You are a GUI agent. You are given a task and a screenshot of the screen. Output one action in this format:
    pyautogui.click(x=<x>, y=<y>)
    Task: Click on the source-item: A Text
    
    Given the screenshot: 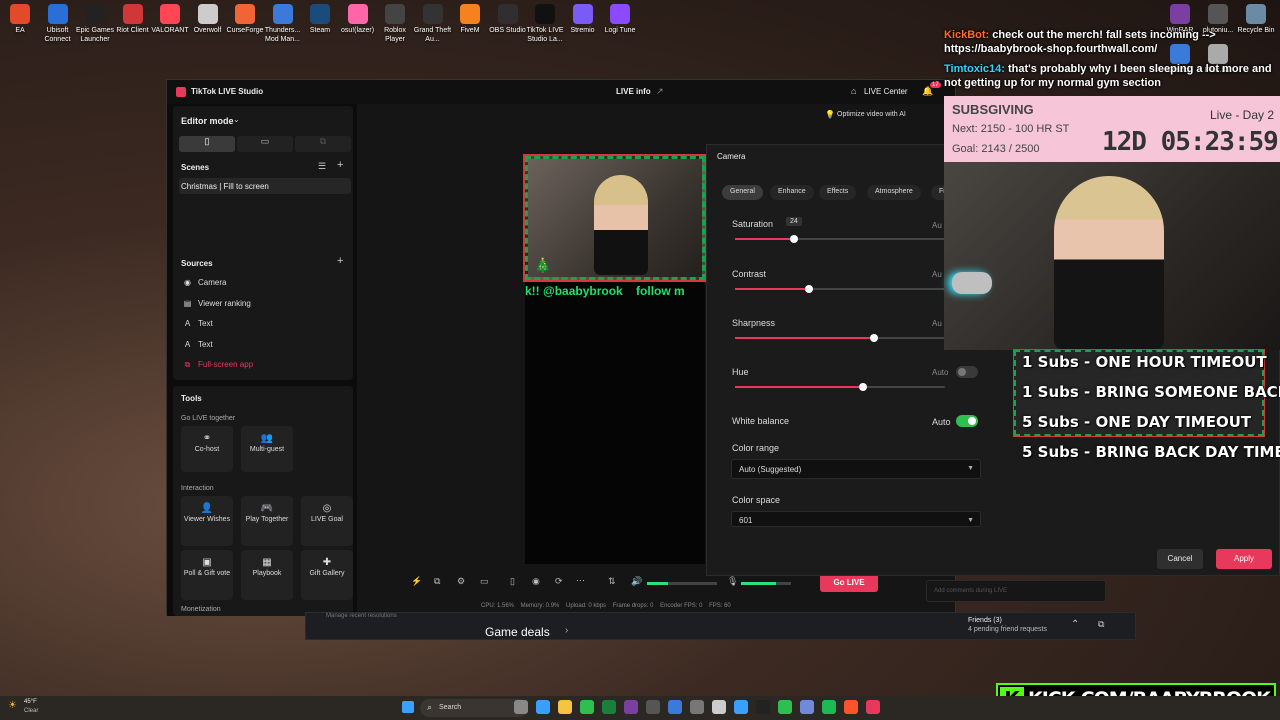 What is the action you would take?
    pyautogui.click(x=198, y=323)
    